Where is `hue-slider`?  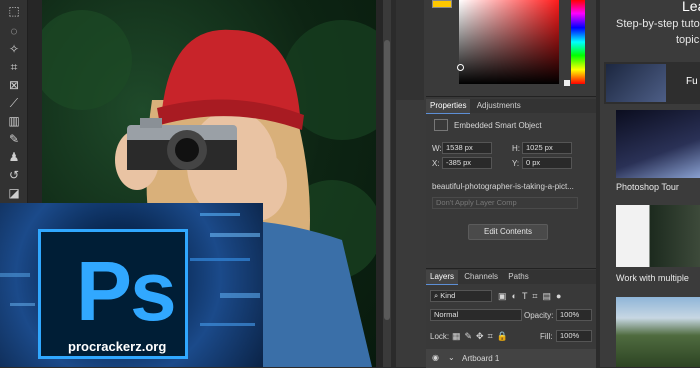
hue-slider is located at coordinates (578, 42).